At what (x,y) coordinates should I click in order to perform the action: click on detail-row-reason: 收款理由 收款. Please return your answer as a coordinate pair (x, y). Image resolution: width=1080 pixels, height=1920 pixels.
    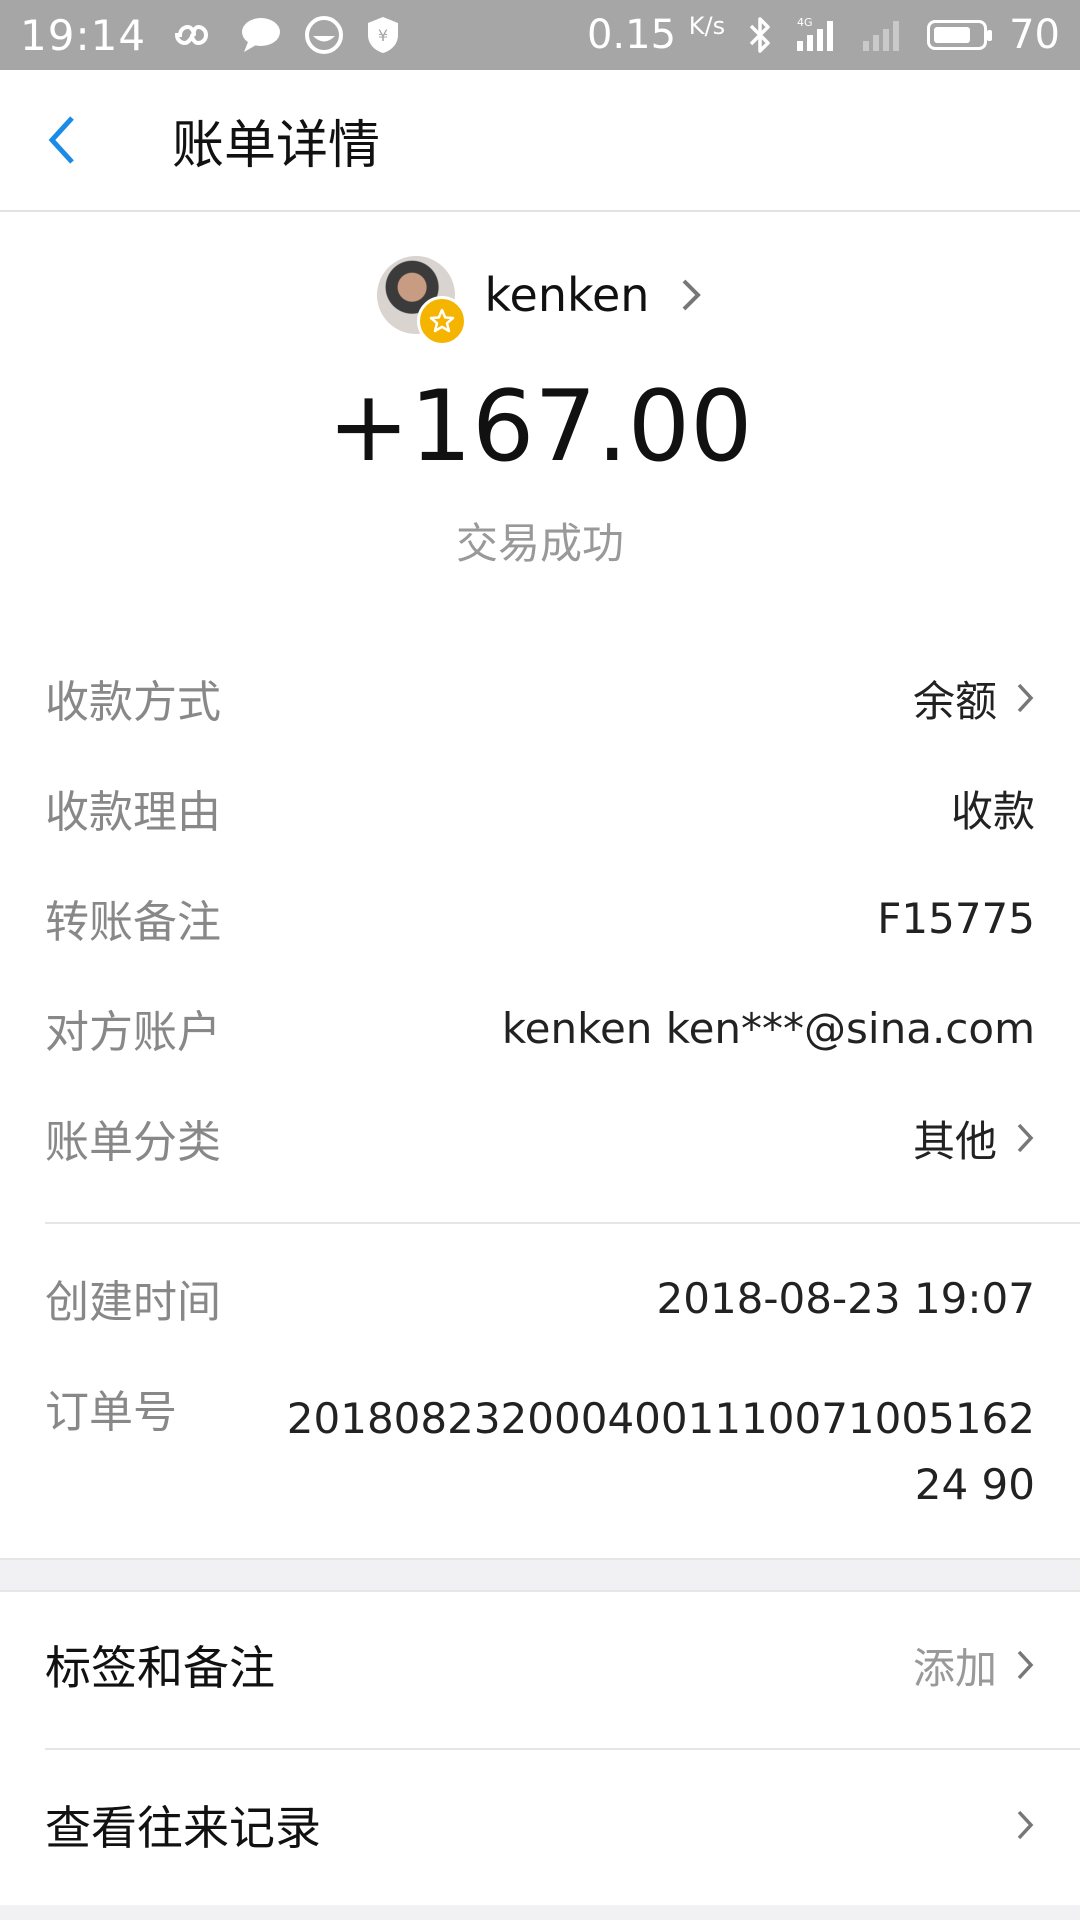
    Looking at the image, I should click on (540, 808).